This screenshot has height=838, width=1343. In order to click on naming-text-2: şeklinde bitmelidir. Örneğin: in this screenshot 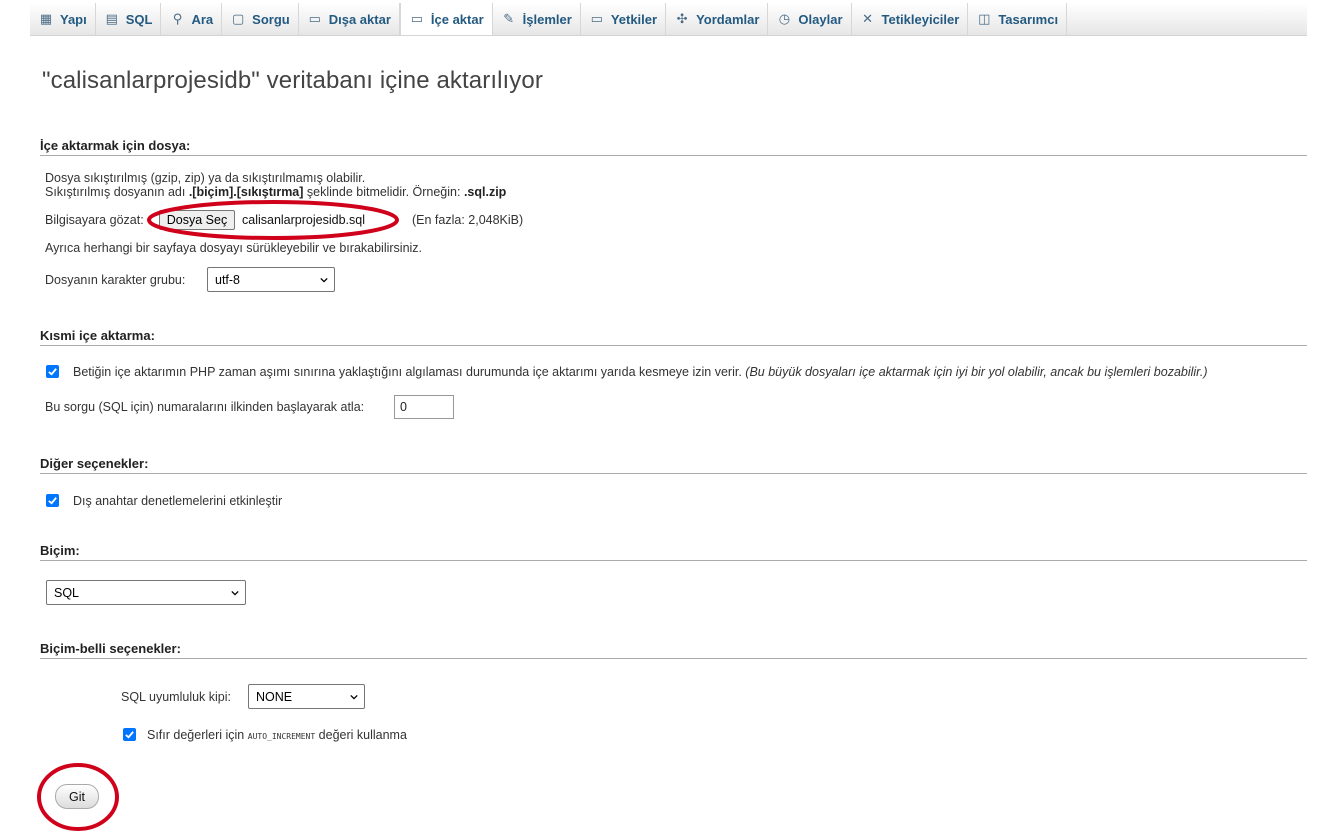, I will do `click(383, 192)`.